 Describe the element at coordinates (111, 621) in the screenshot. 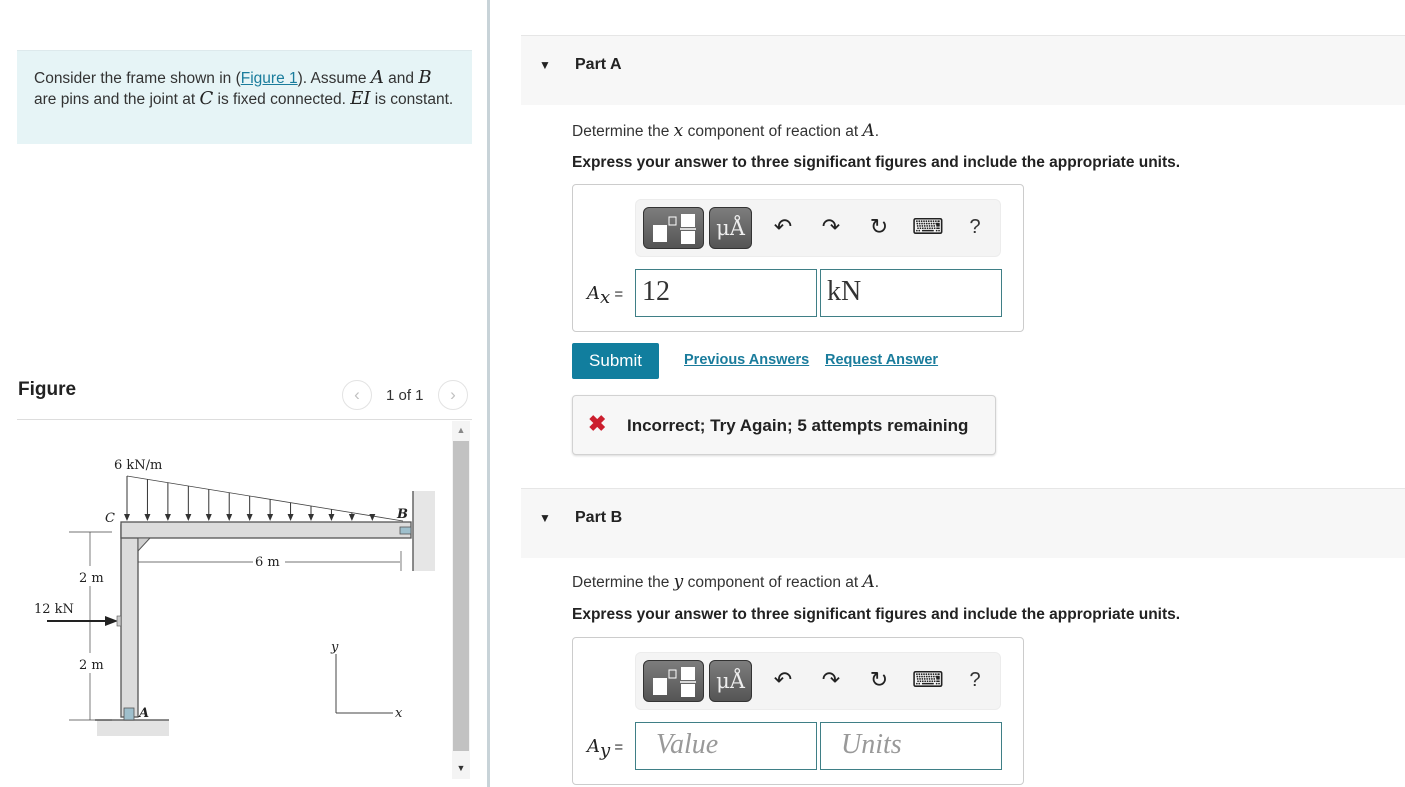

I see `point-load-arrowhead` at that location.